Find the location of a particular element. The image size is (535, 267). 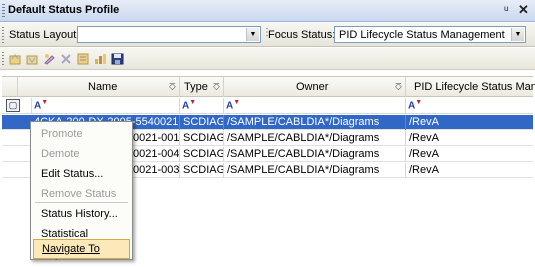

column-header-status: PID Lifecycle Status Manag is located at coordinates (470, 87).